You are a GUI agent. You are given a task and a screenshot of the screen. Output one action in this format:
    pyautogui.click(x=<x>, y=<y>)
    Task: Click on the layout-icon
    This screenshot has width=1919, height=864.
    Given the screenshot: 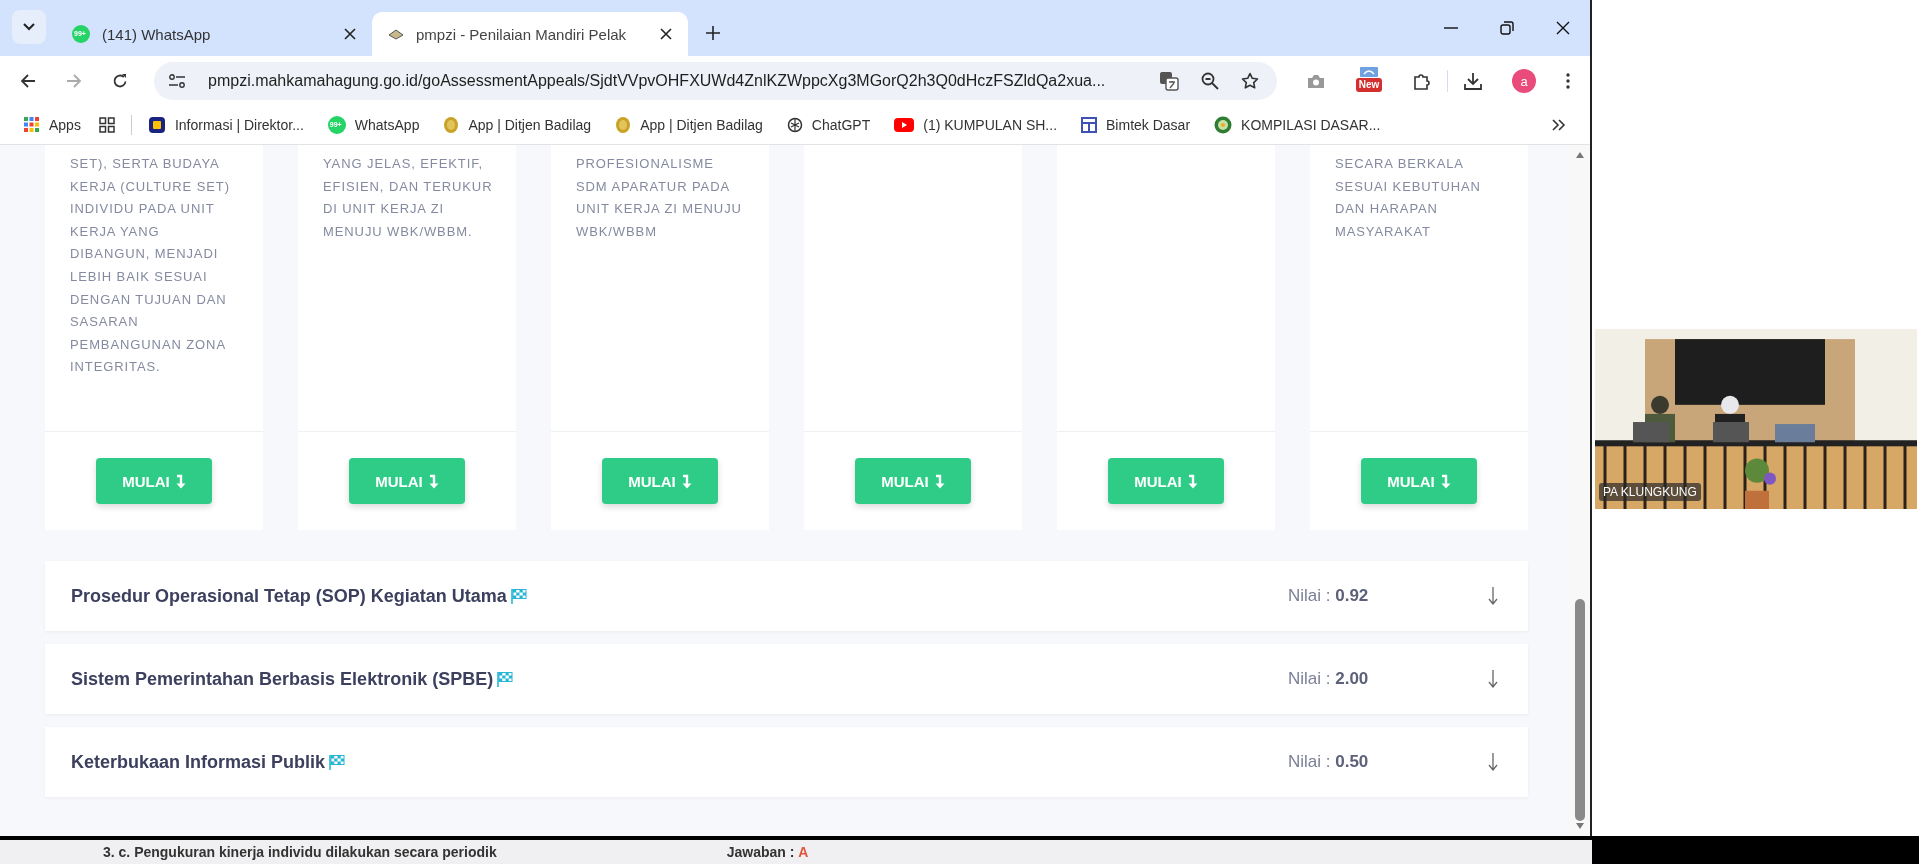 What is the action you would take?
    pyautogui.click(x=1089, y=125)
    